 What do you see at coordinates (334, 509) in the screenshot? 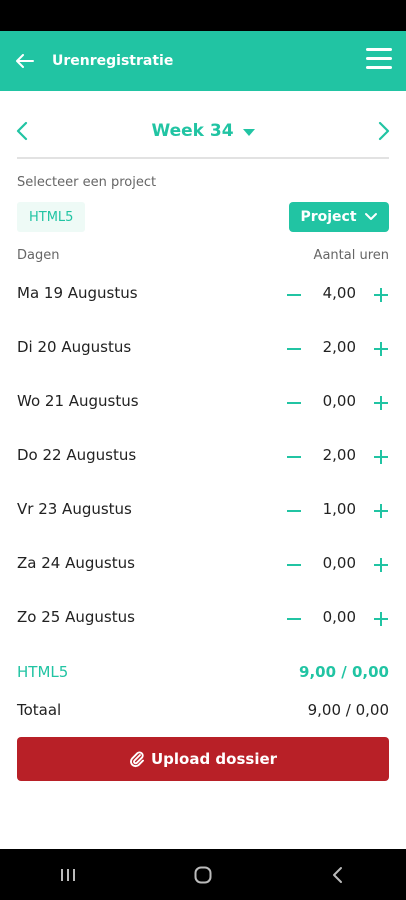
I see `hours-value: 1,00` at bounding box center [334, 509].